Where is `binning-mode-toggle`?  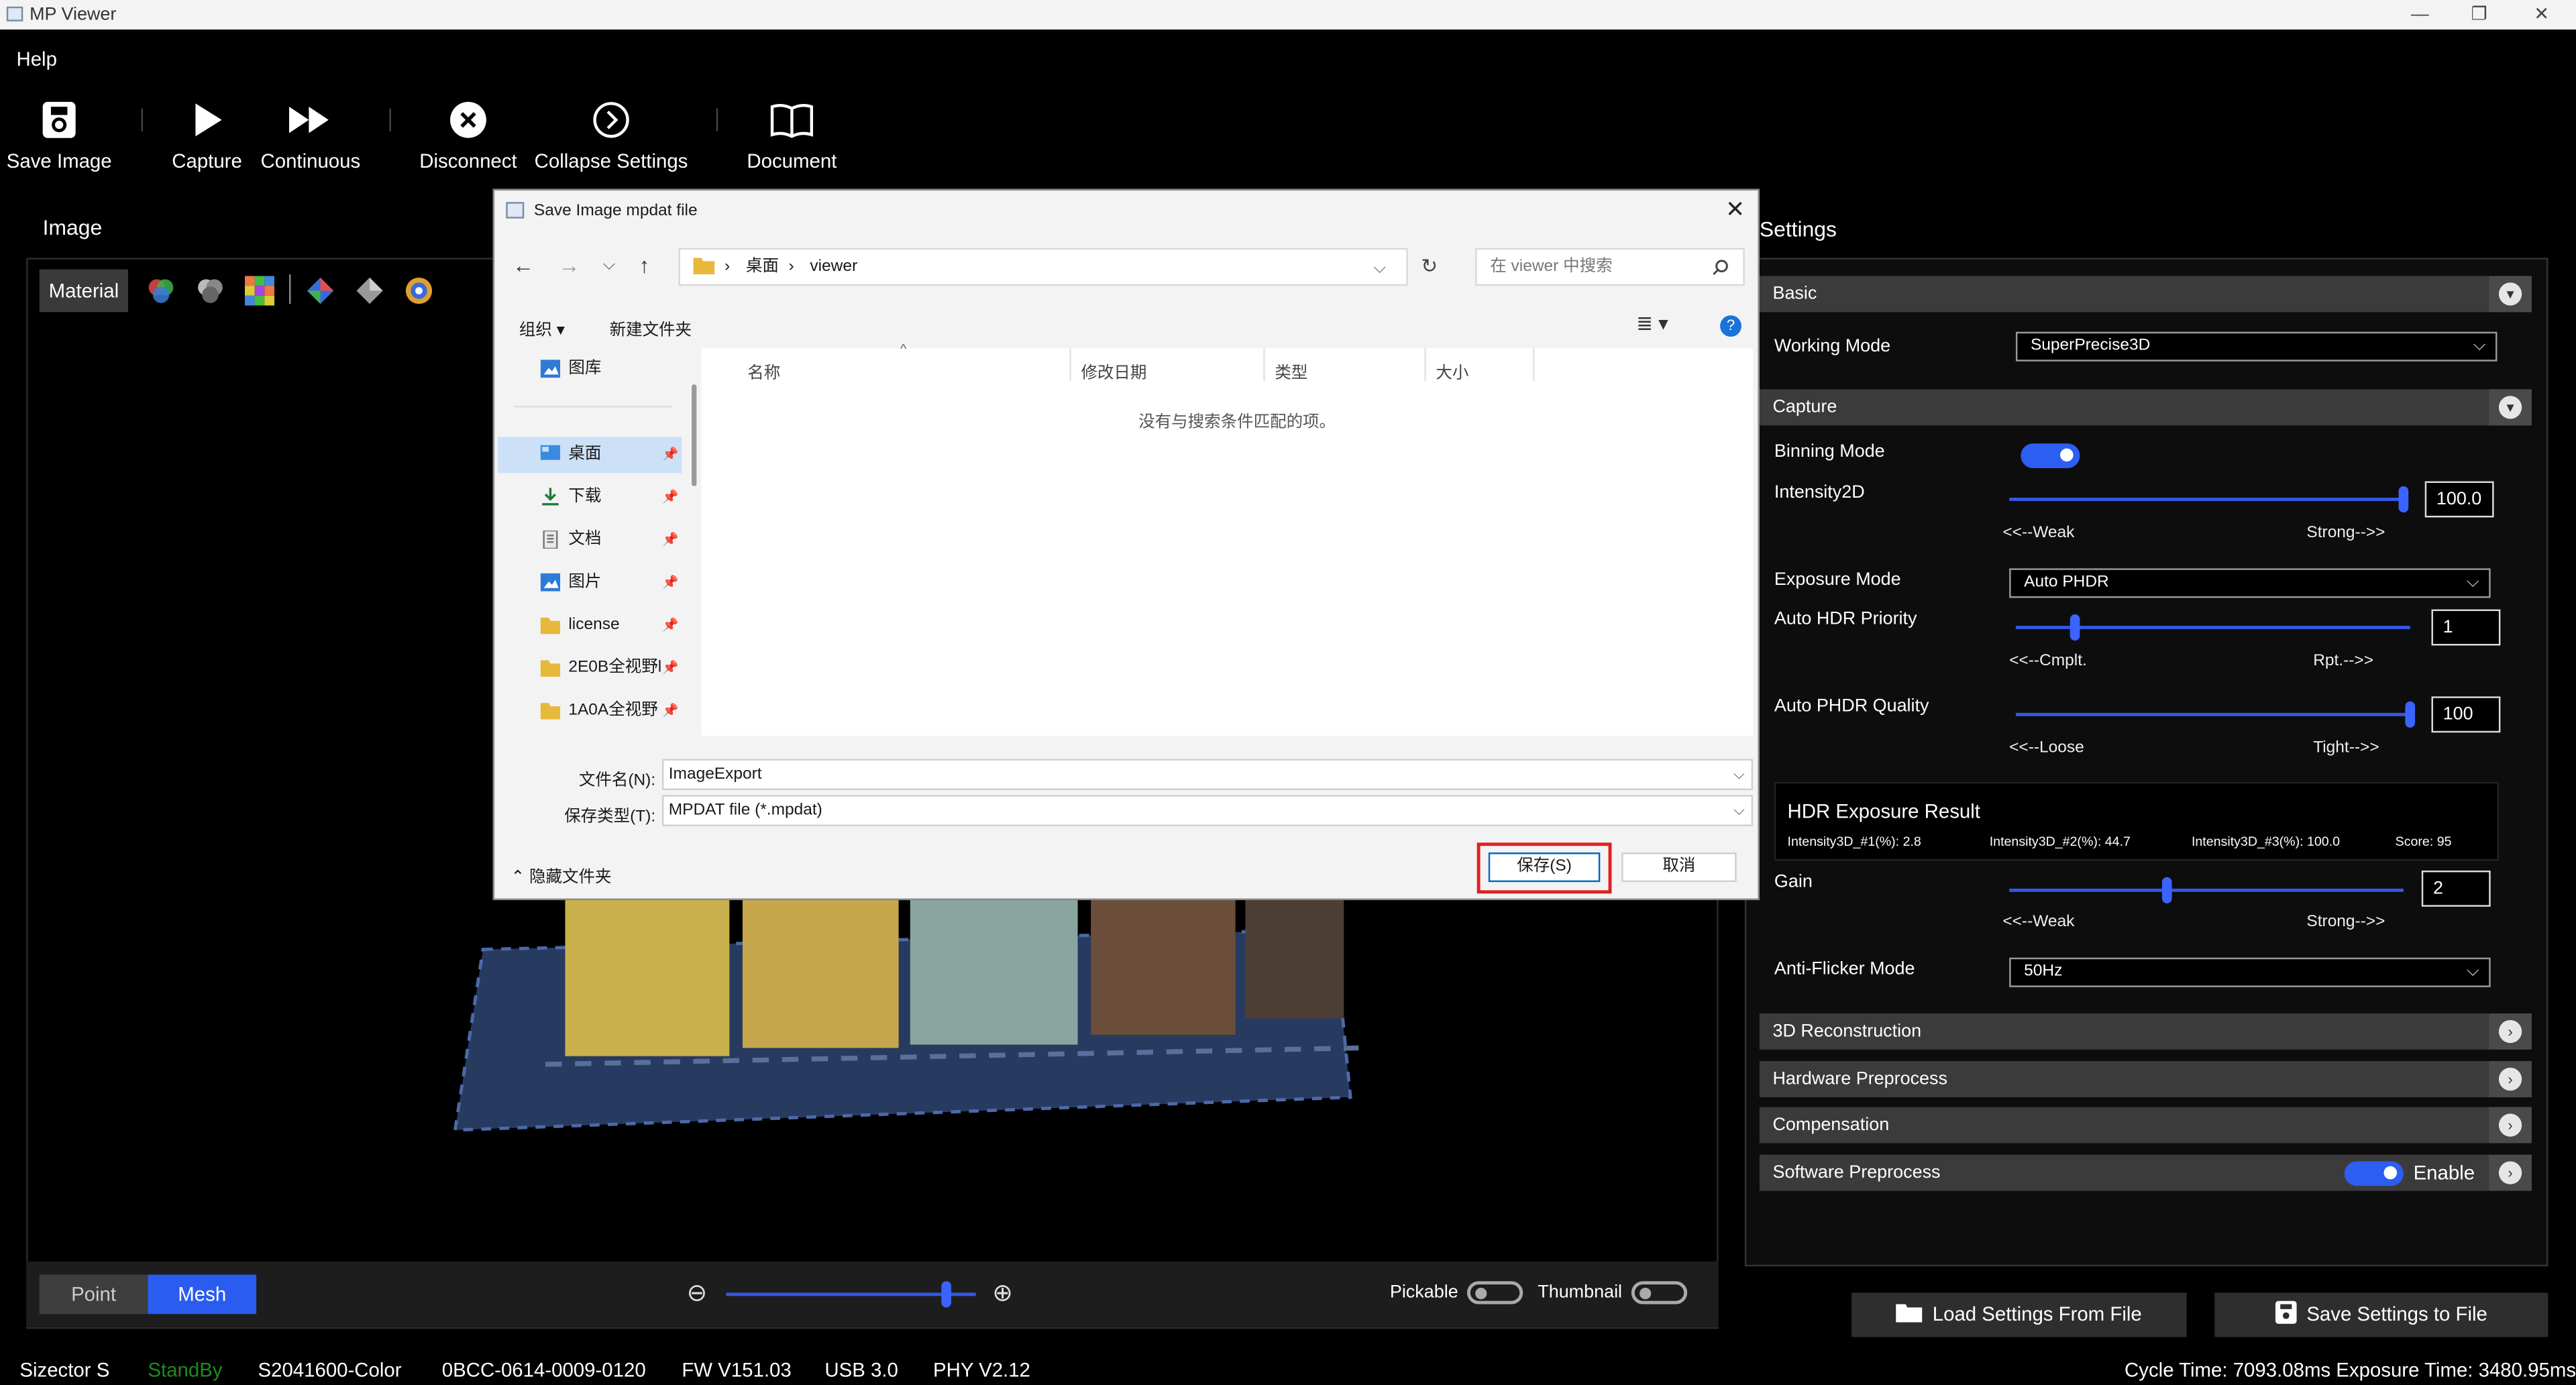 binning-mode-toggle is located at coordinates (2050, 456).